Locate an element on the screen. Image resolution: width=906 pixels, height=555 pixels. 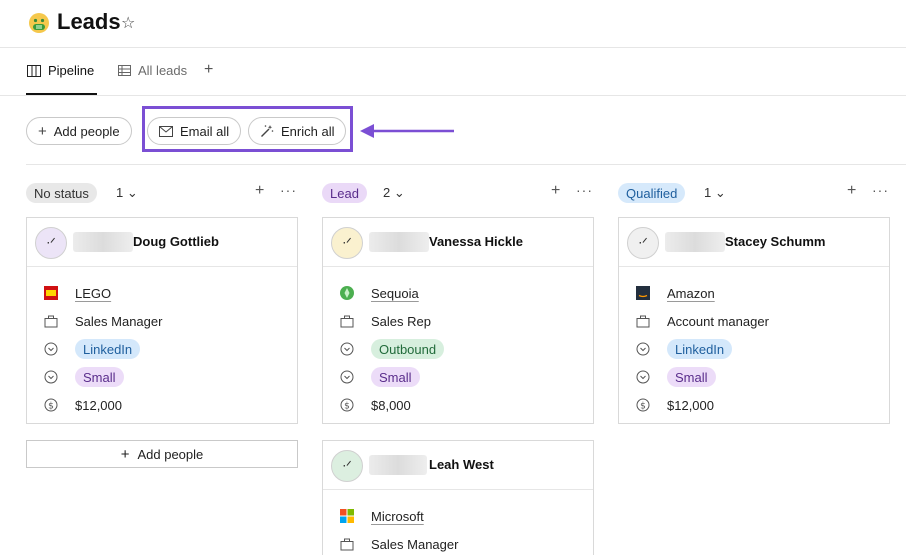
add-people-row-button: + Add people is located at coordinates (162, 454).